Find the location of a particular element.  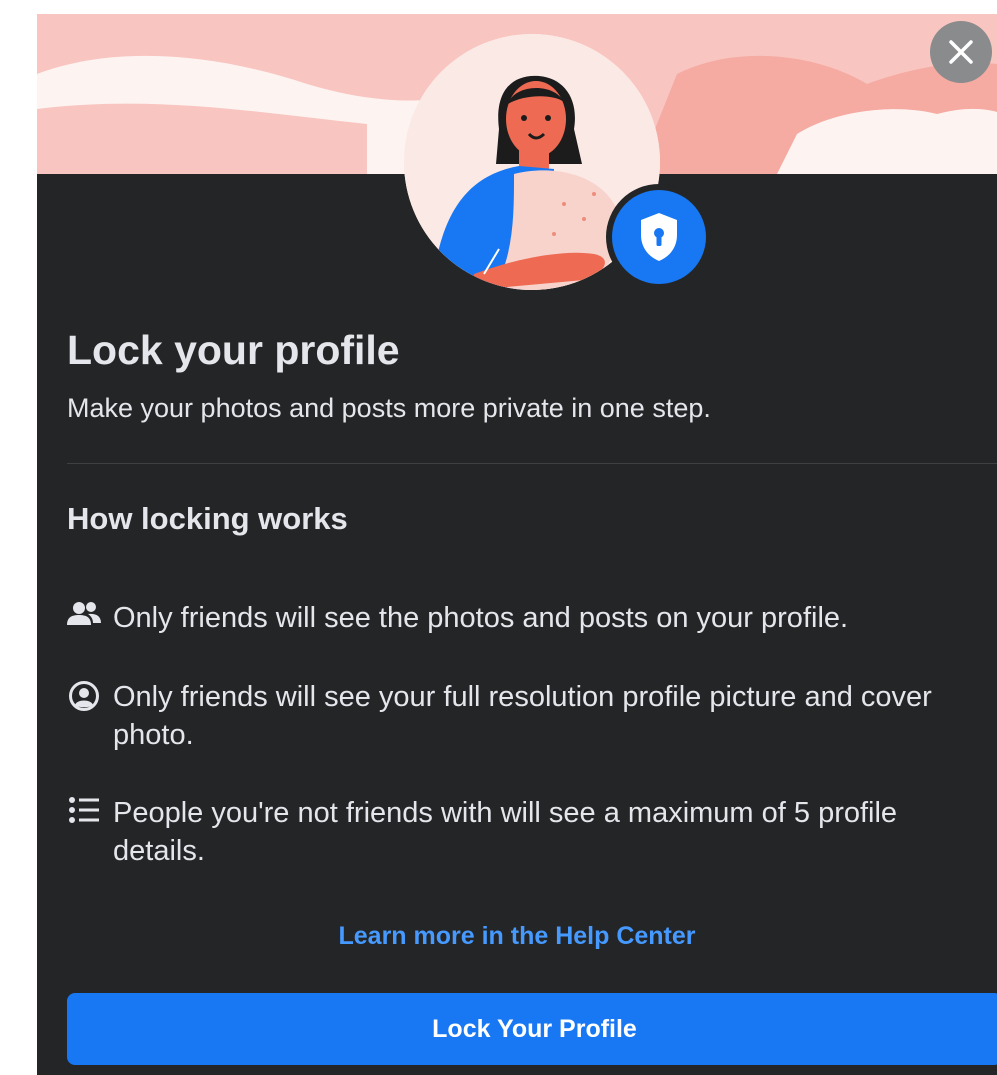

dialog-title: Lock your profile is located at coordinates (233, 350).